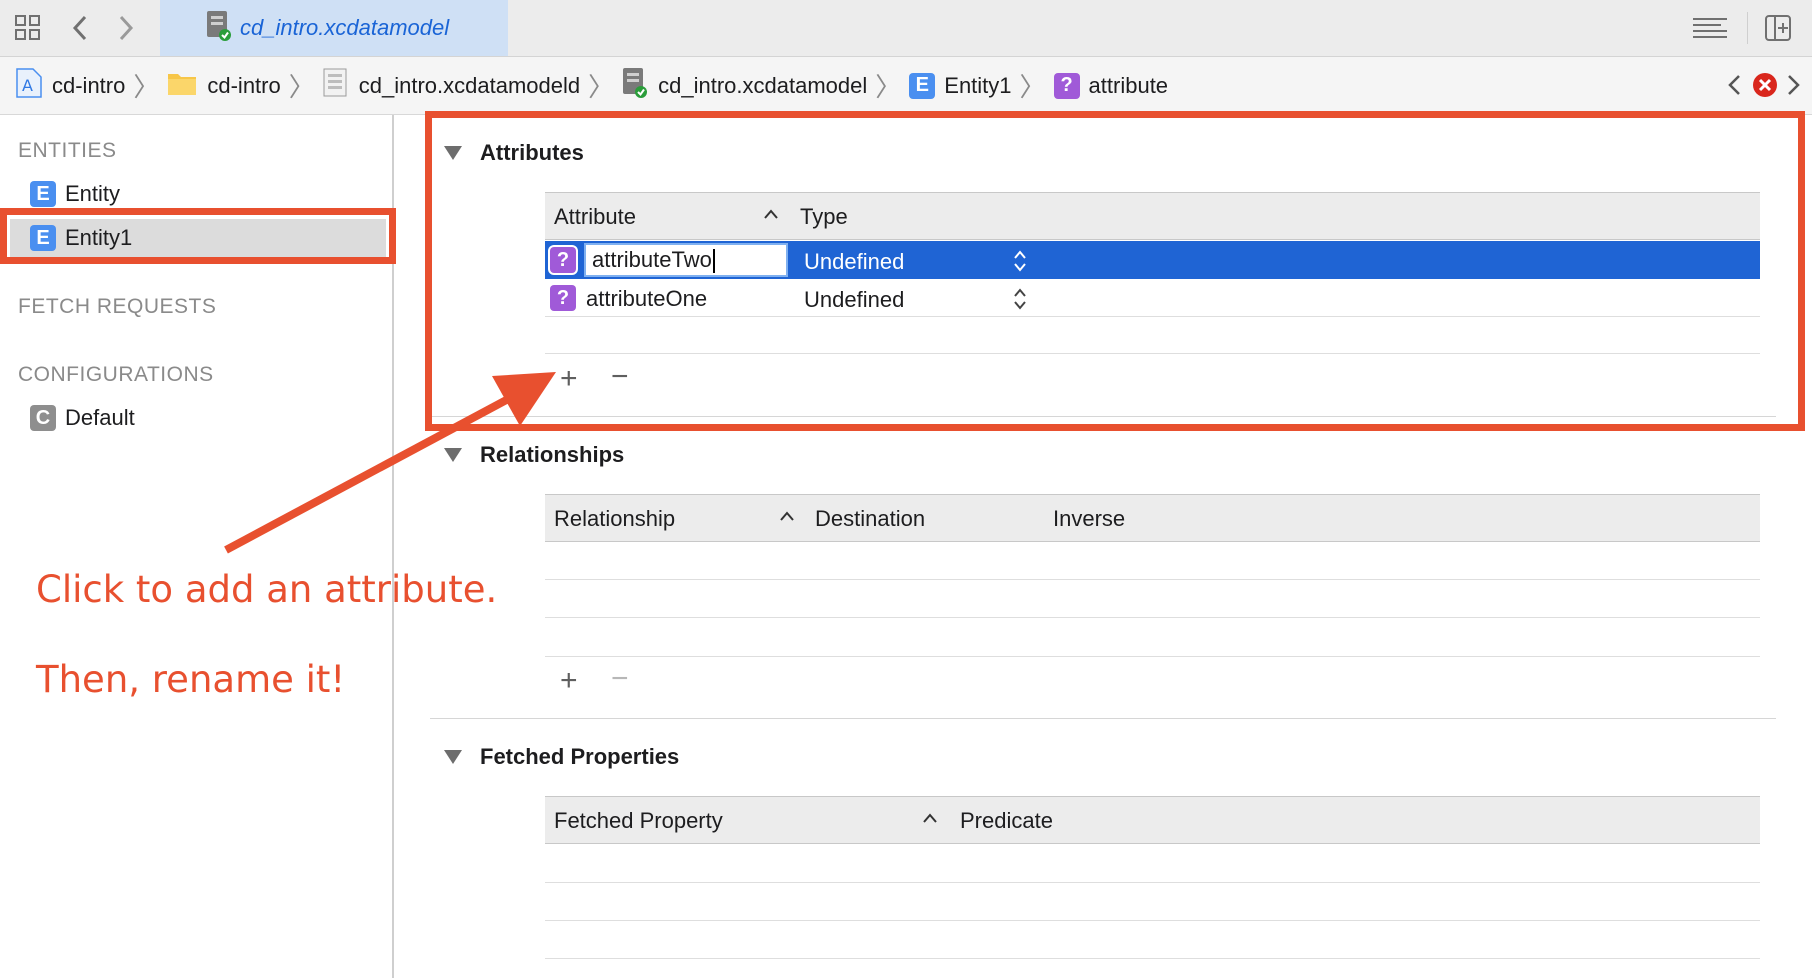  Describe the element at coordinates (191, 679) in the screenshot. I see `annotation-text-line2: Then, rename it!` at that location.